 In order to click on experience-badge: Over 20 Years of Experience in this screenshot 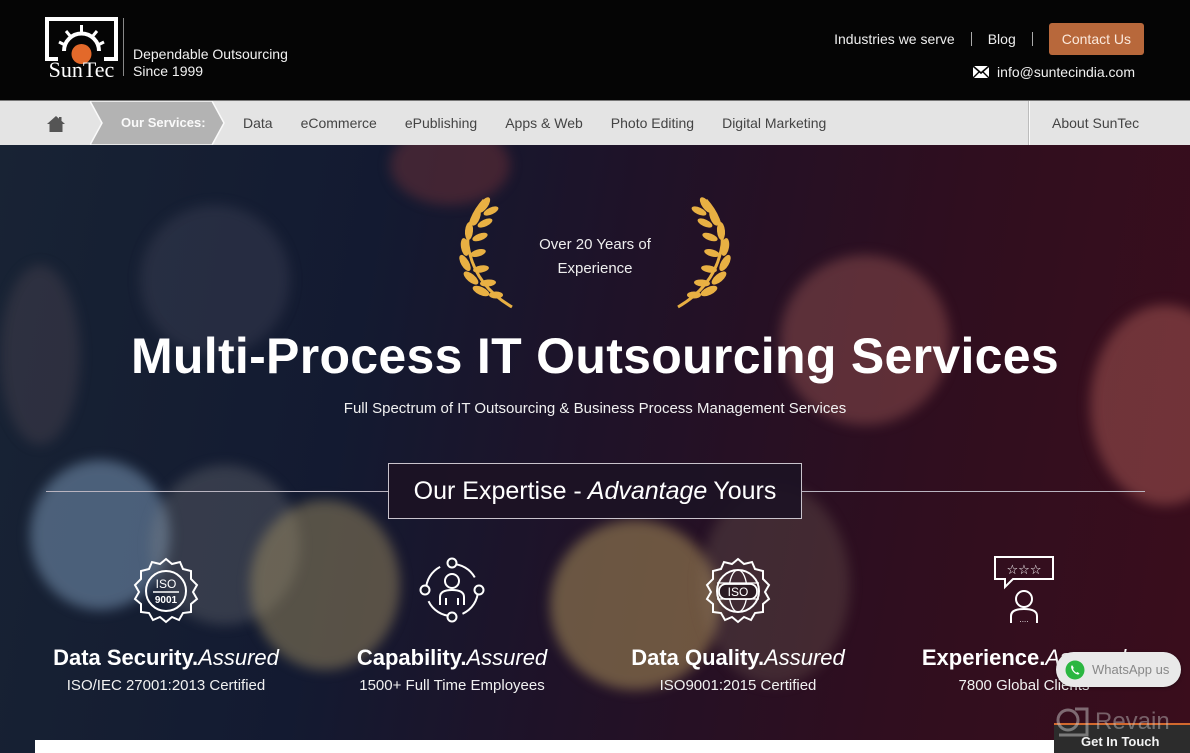, I will do `click(595, 257)`.